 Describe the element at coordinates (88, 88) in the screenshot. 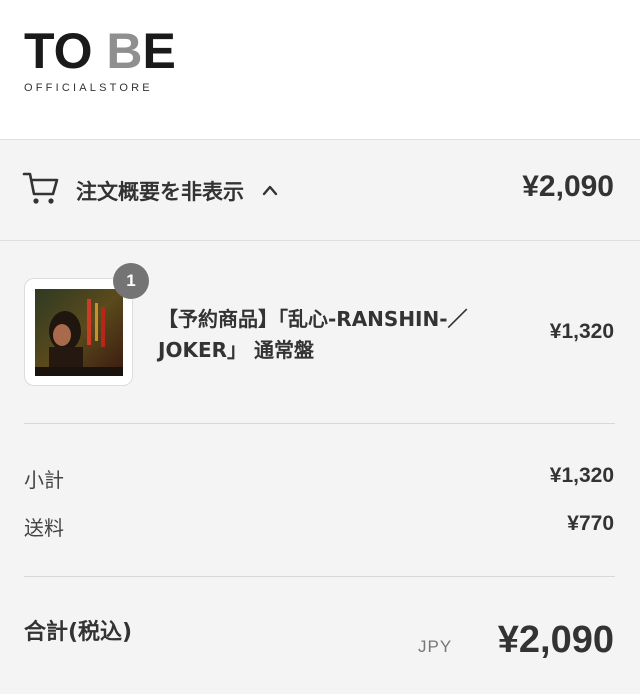

I see `logo-tagline: OFFICIALSTORE` at that location.